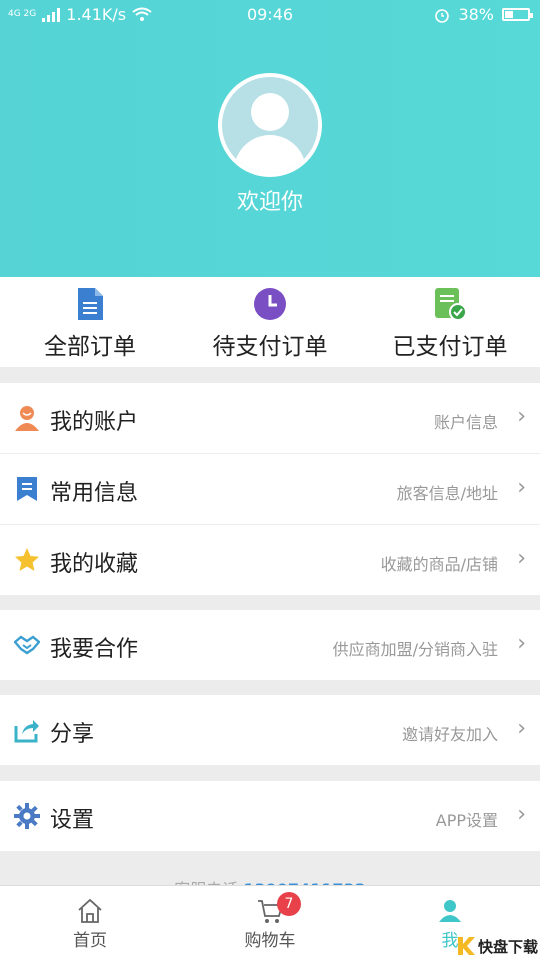 The image size is (540, 961). What do you see at coordinates (94, 493) in the screenshot?
I see `menu-title: 常用信息` at bounding box center [94, 493].